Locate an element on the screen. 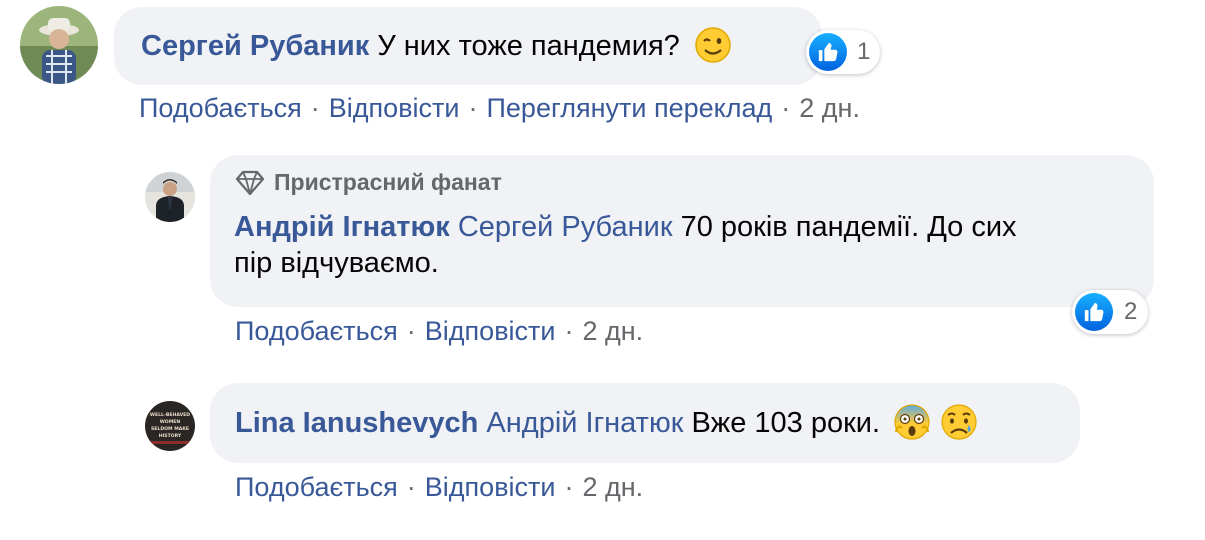 The width and height of the screenshot is (1205, 540). sad-emoji-icon is located at coordinates (959, 424).